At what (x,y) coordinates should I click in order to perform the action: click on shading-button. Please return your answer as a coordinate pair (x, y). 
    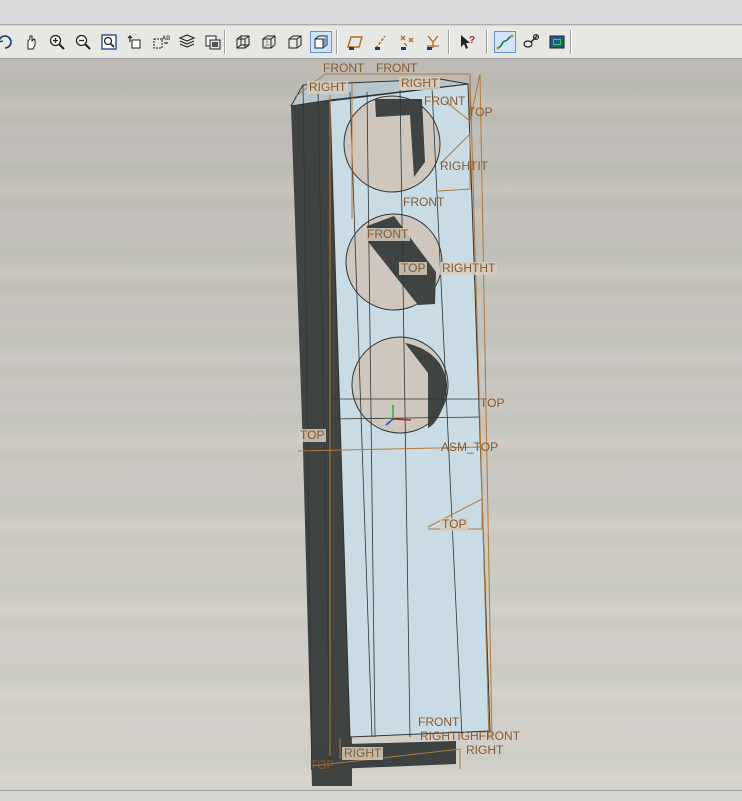
    Looking at the image, I should click on (321, 42).